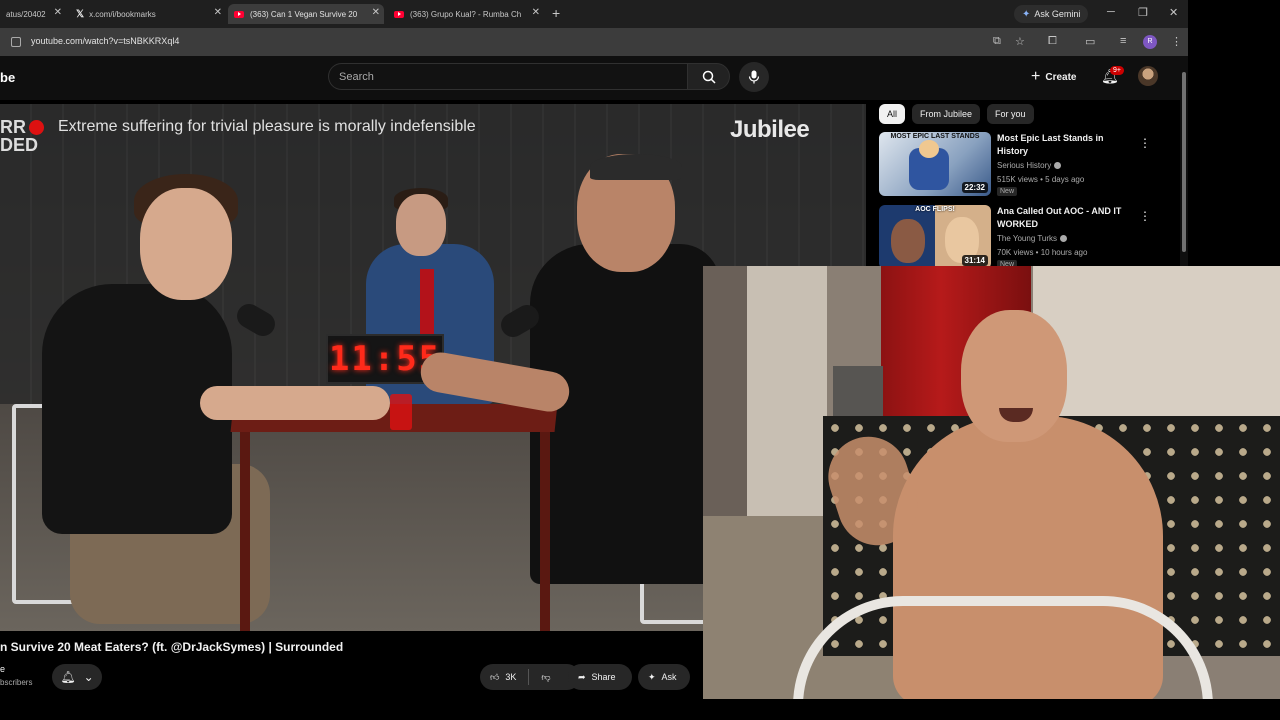 The width and height of the screenshot is (1280, 720). Describe the element at coordinates (556, 13) in the screenshot. I see `new-tab-button: +` at that location.